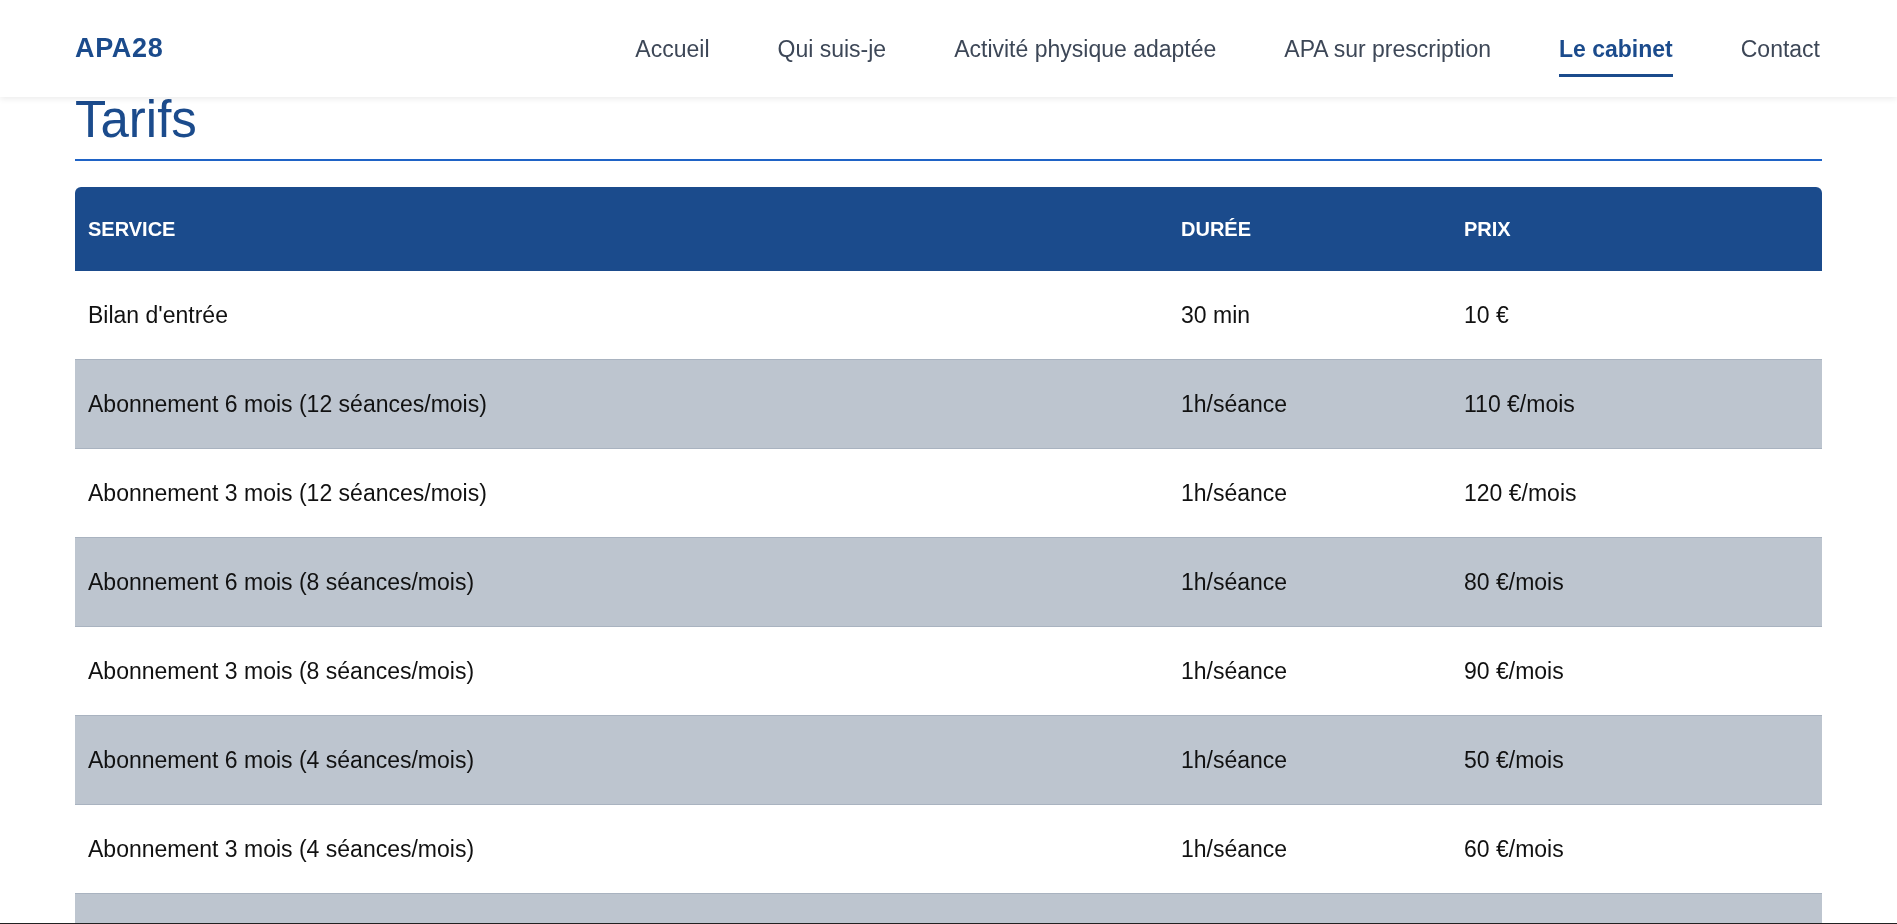 This screenshot has height=924, width=1897. Describe the element at coordinates (1487, 229) in the screenshot. I see `column-header: PRIX` at that location.